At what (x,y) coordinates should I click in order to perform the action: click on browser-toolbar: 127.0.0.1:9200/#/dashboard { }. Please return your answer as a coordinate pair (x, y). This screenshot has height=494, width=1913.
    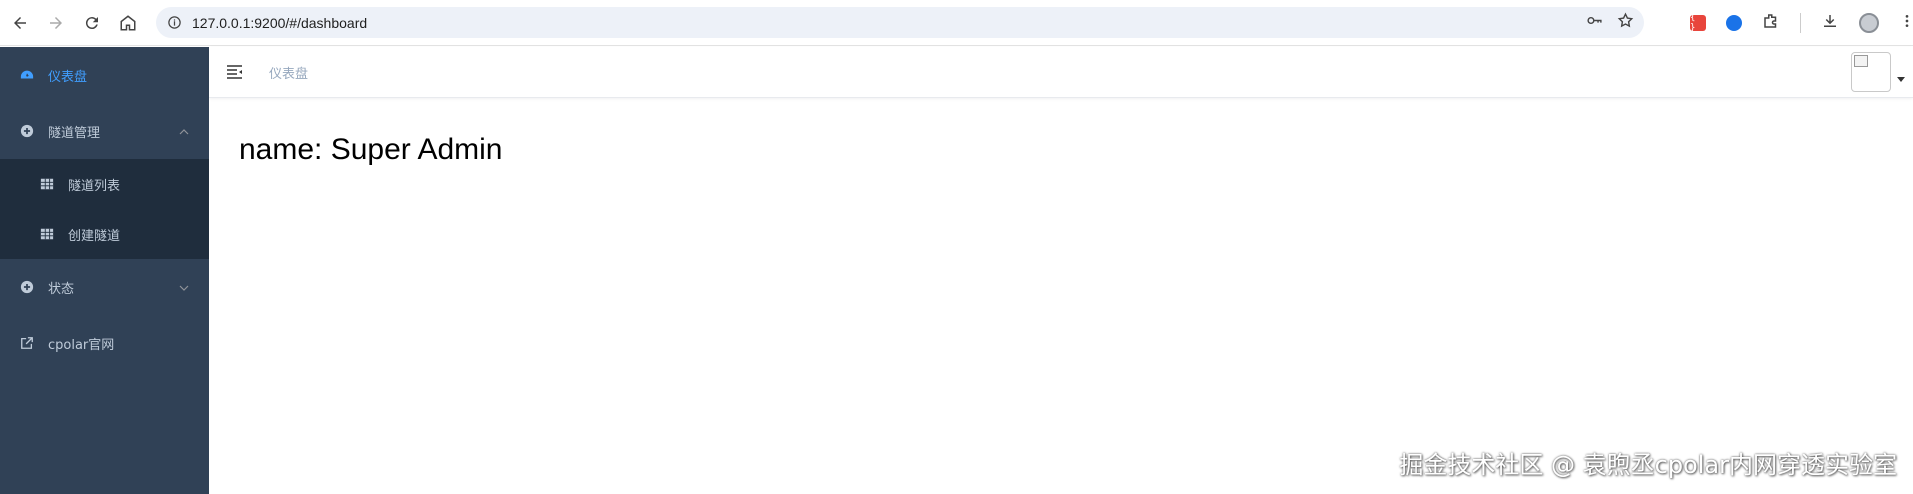
    Looking at the image, I should click on (956, 23).